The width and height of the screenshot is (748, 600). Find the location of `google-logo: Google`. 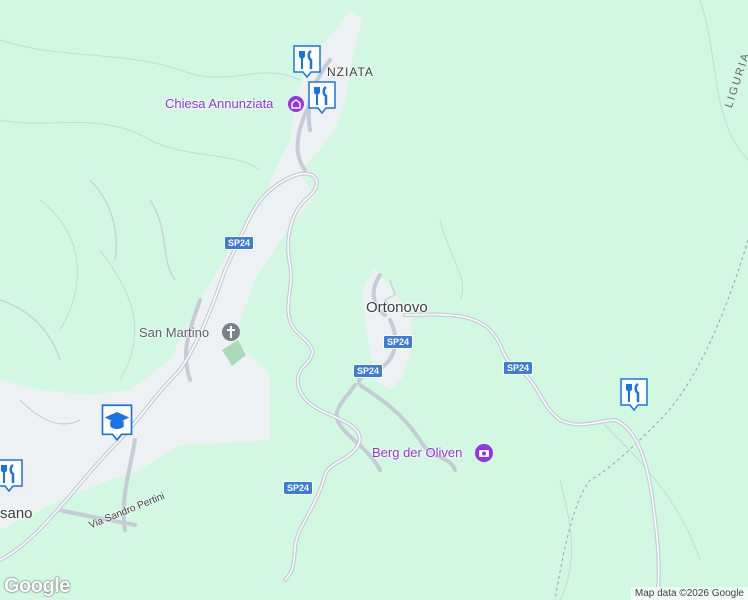

google-logo: Google is located at coordinates (37, 586).